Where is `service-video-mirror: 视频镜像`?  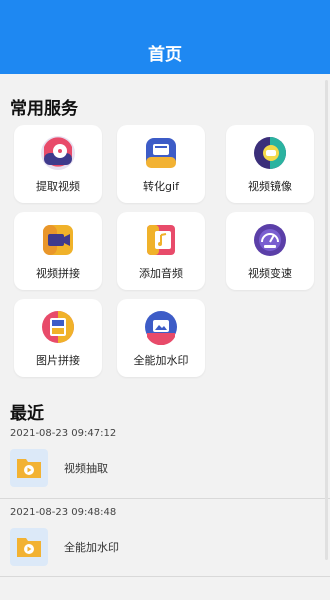 service-video-mirror: 视频镜像 is located at coordinates (270, 164).